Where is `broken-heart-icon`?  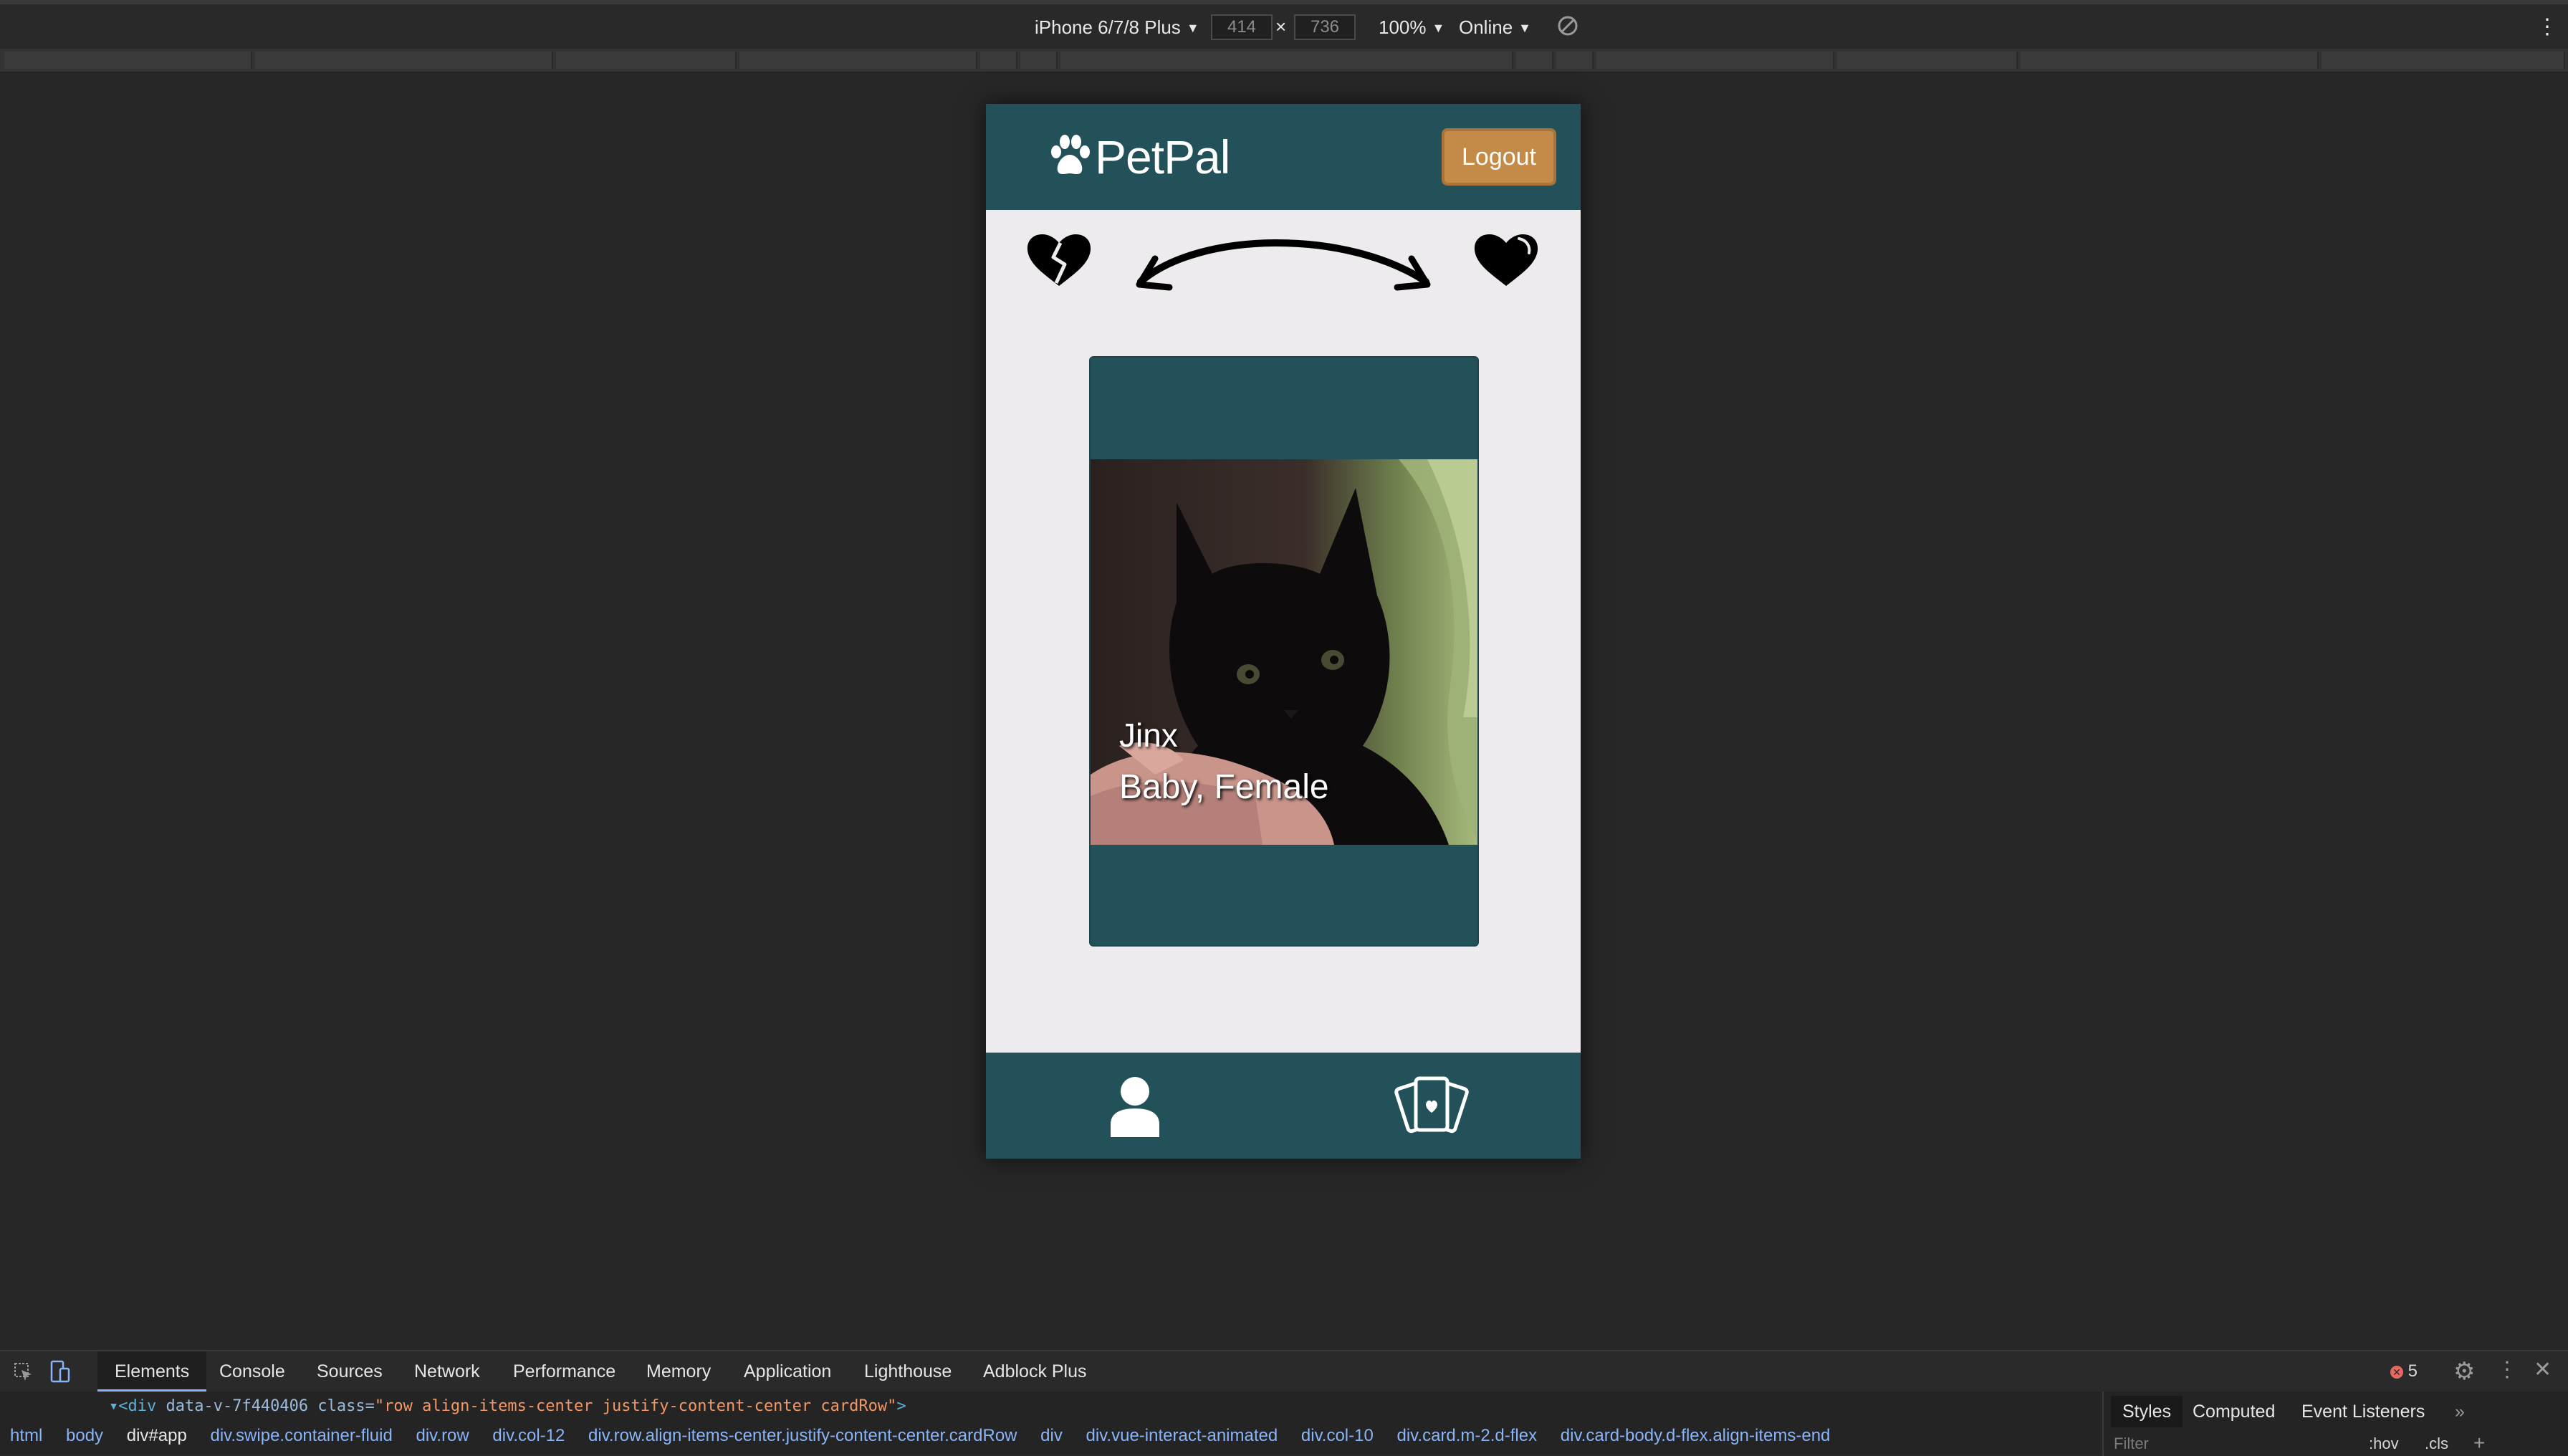 broken-heart-icon is located at coordinates (1059, 260).